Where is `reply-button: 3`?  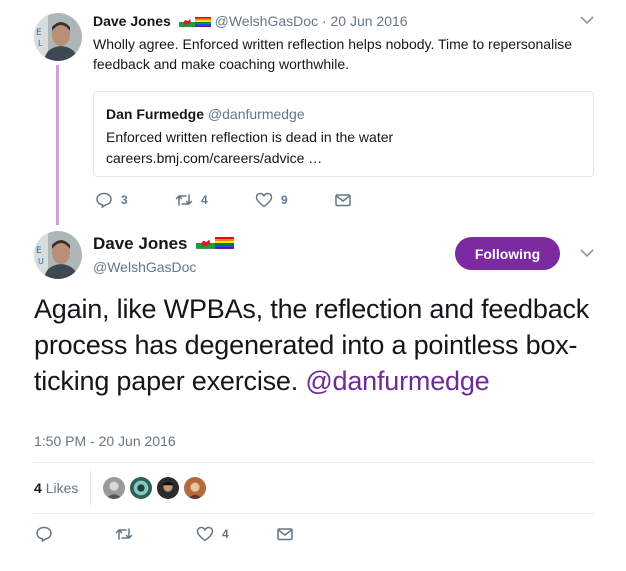
reply-button: 3 is located at coordinates (111, 200).